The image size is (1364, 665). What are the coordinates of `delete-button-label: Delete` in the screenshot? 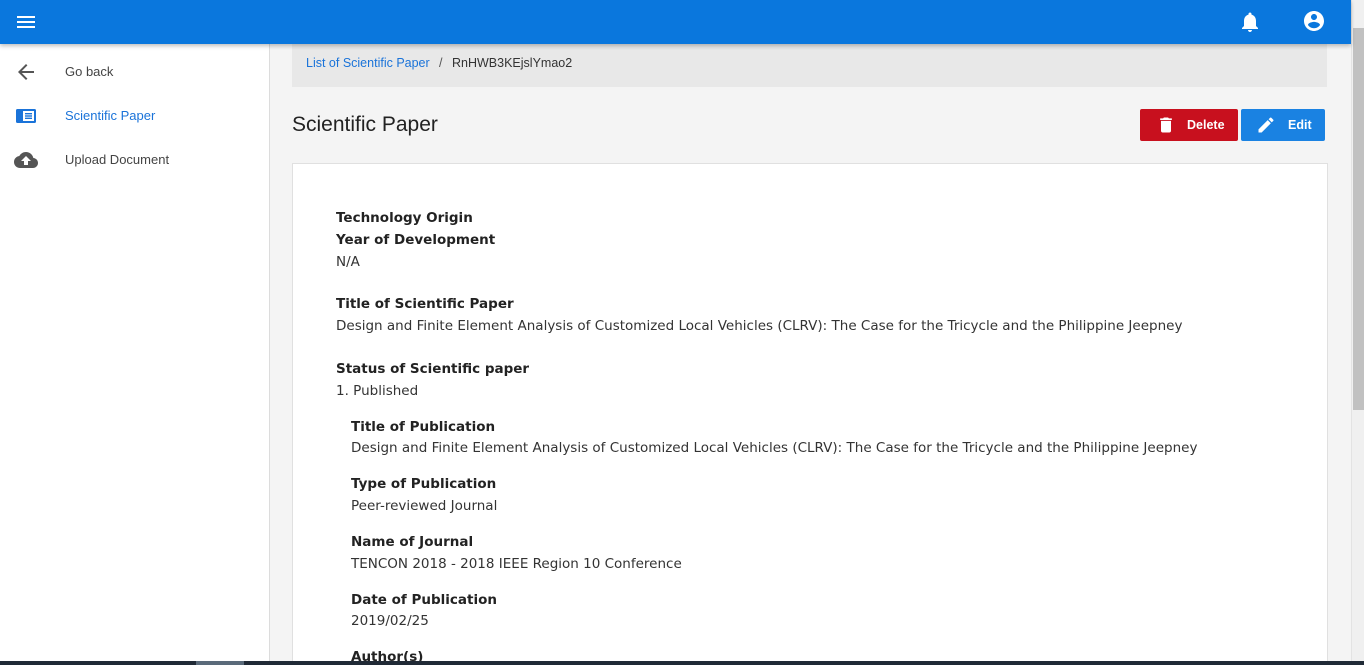 It's located at (1206, 125).